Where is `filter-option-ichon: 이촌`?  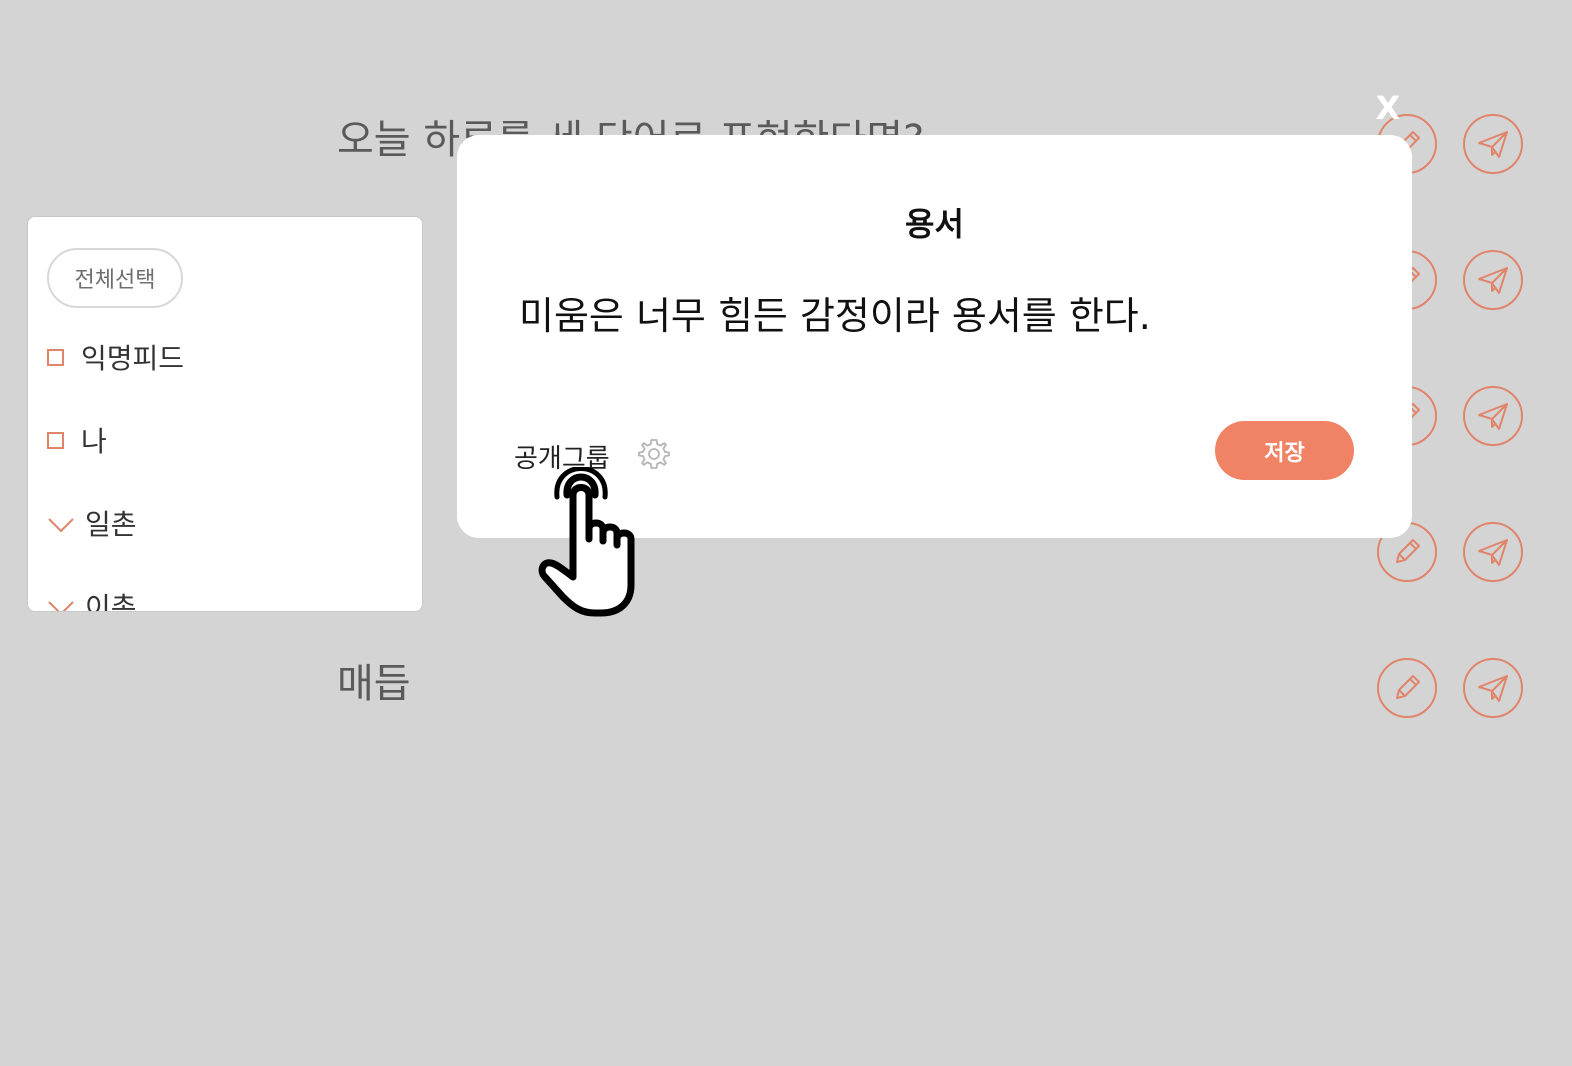 filter-option-ichon: 이촌 is located at coordinates (92, 599).